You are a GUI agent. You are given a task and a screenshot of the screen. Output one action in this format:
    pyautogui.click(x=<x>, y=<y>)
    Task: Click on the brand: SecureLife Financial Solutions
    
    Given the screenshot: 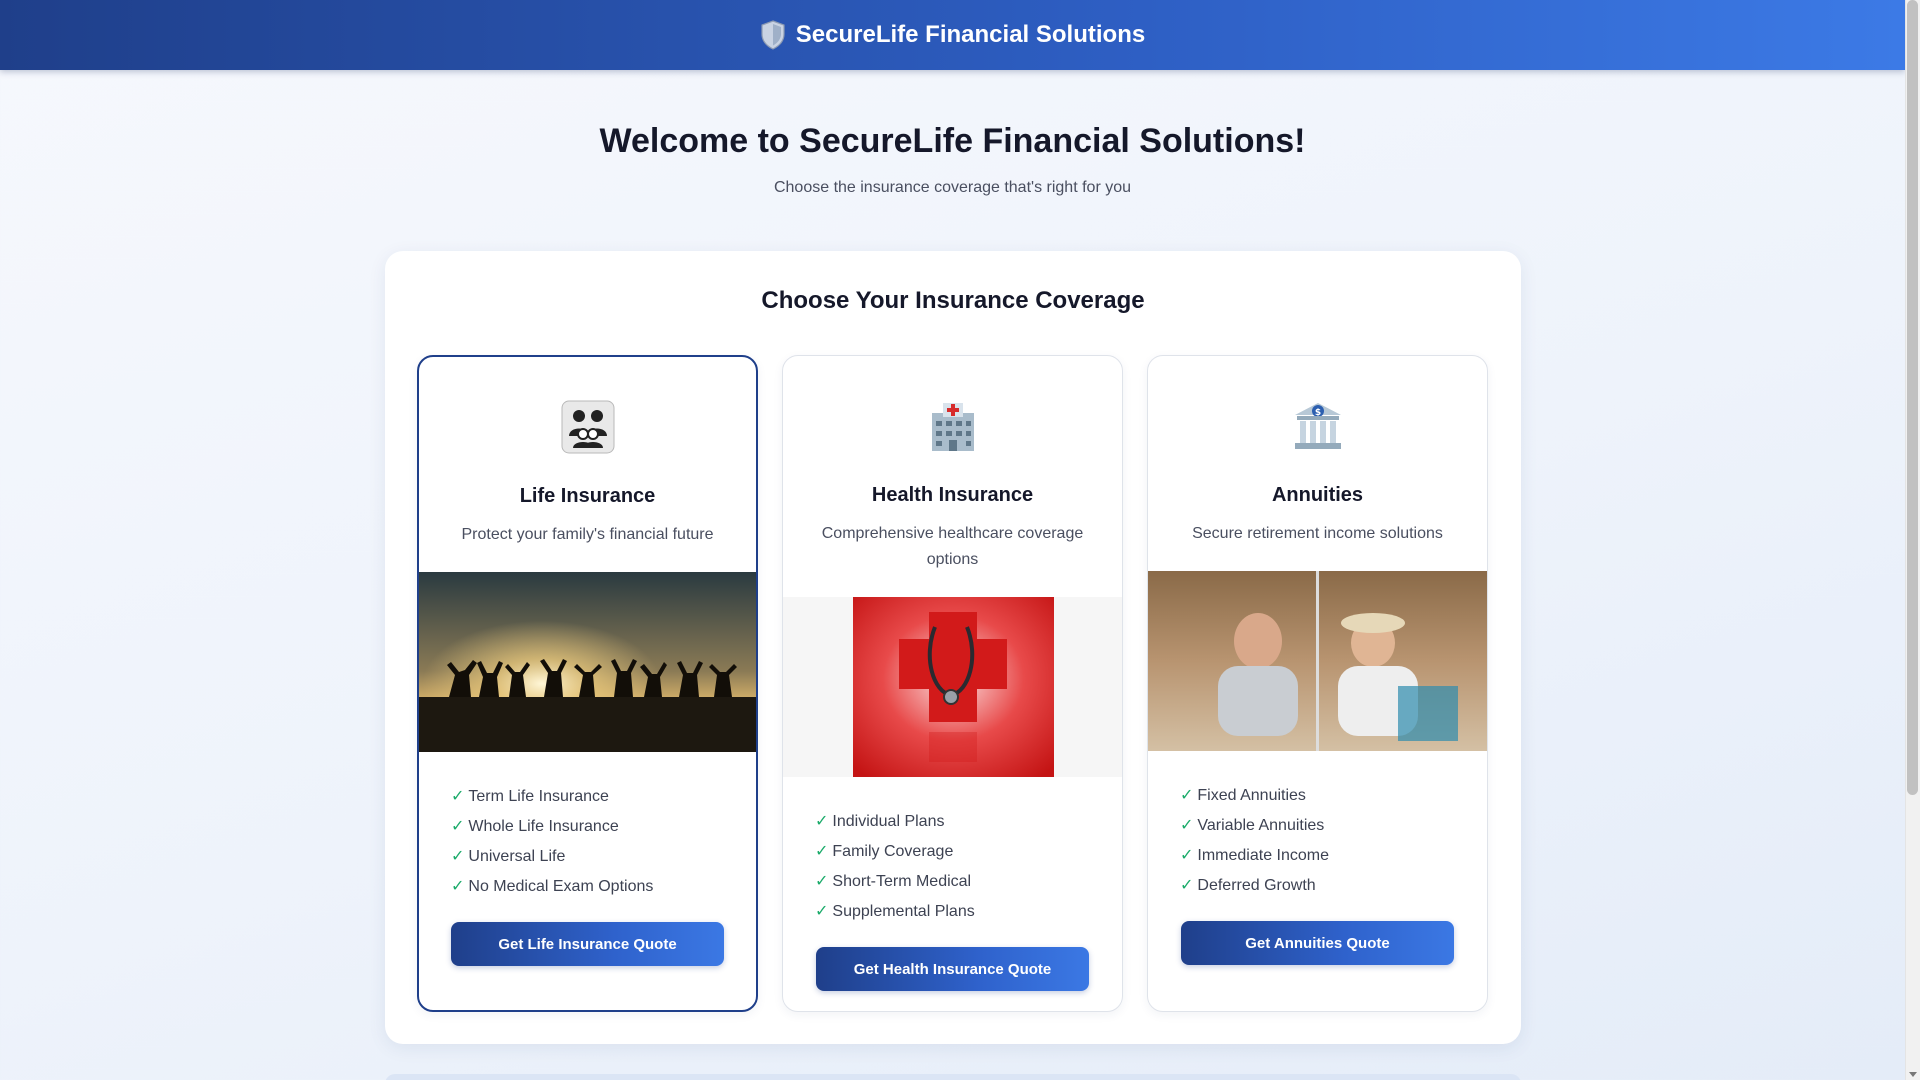 What is the action you would take?
    pyautogui.click(x=952, y=35)
    